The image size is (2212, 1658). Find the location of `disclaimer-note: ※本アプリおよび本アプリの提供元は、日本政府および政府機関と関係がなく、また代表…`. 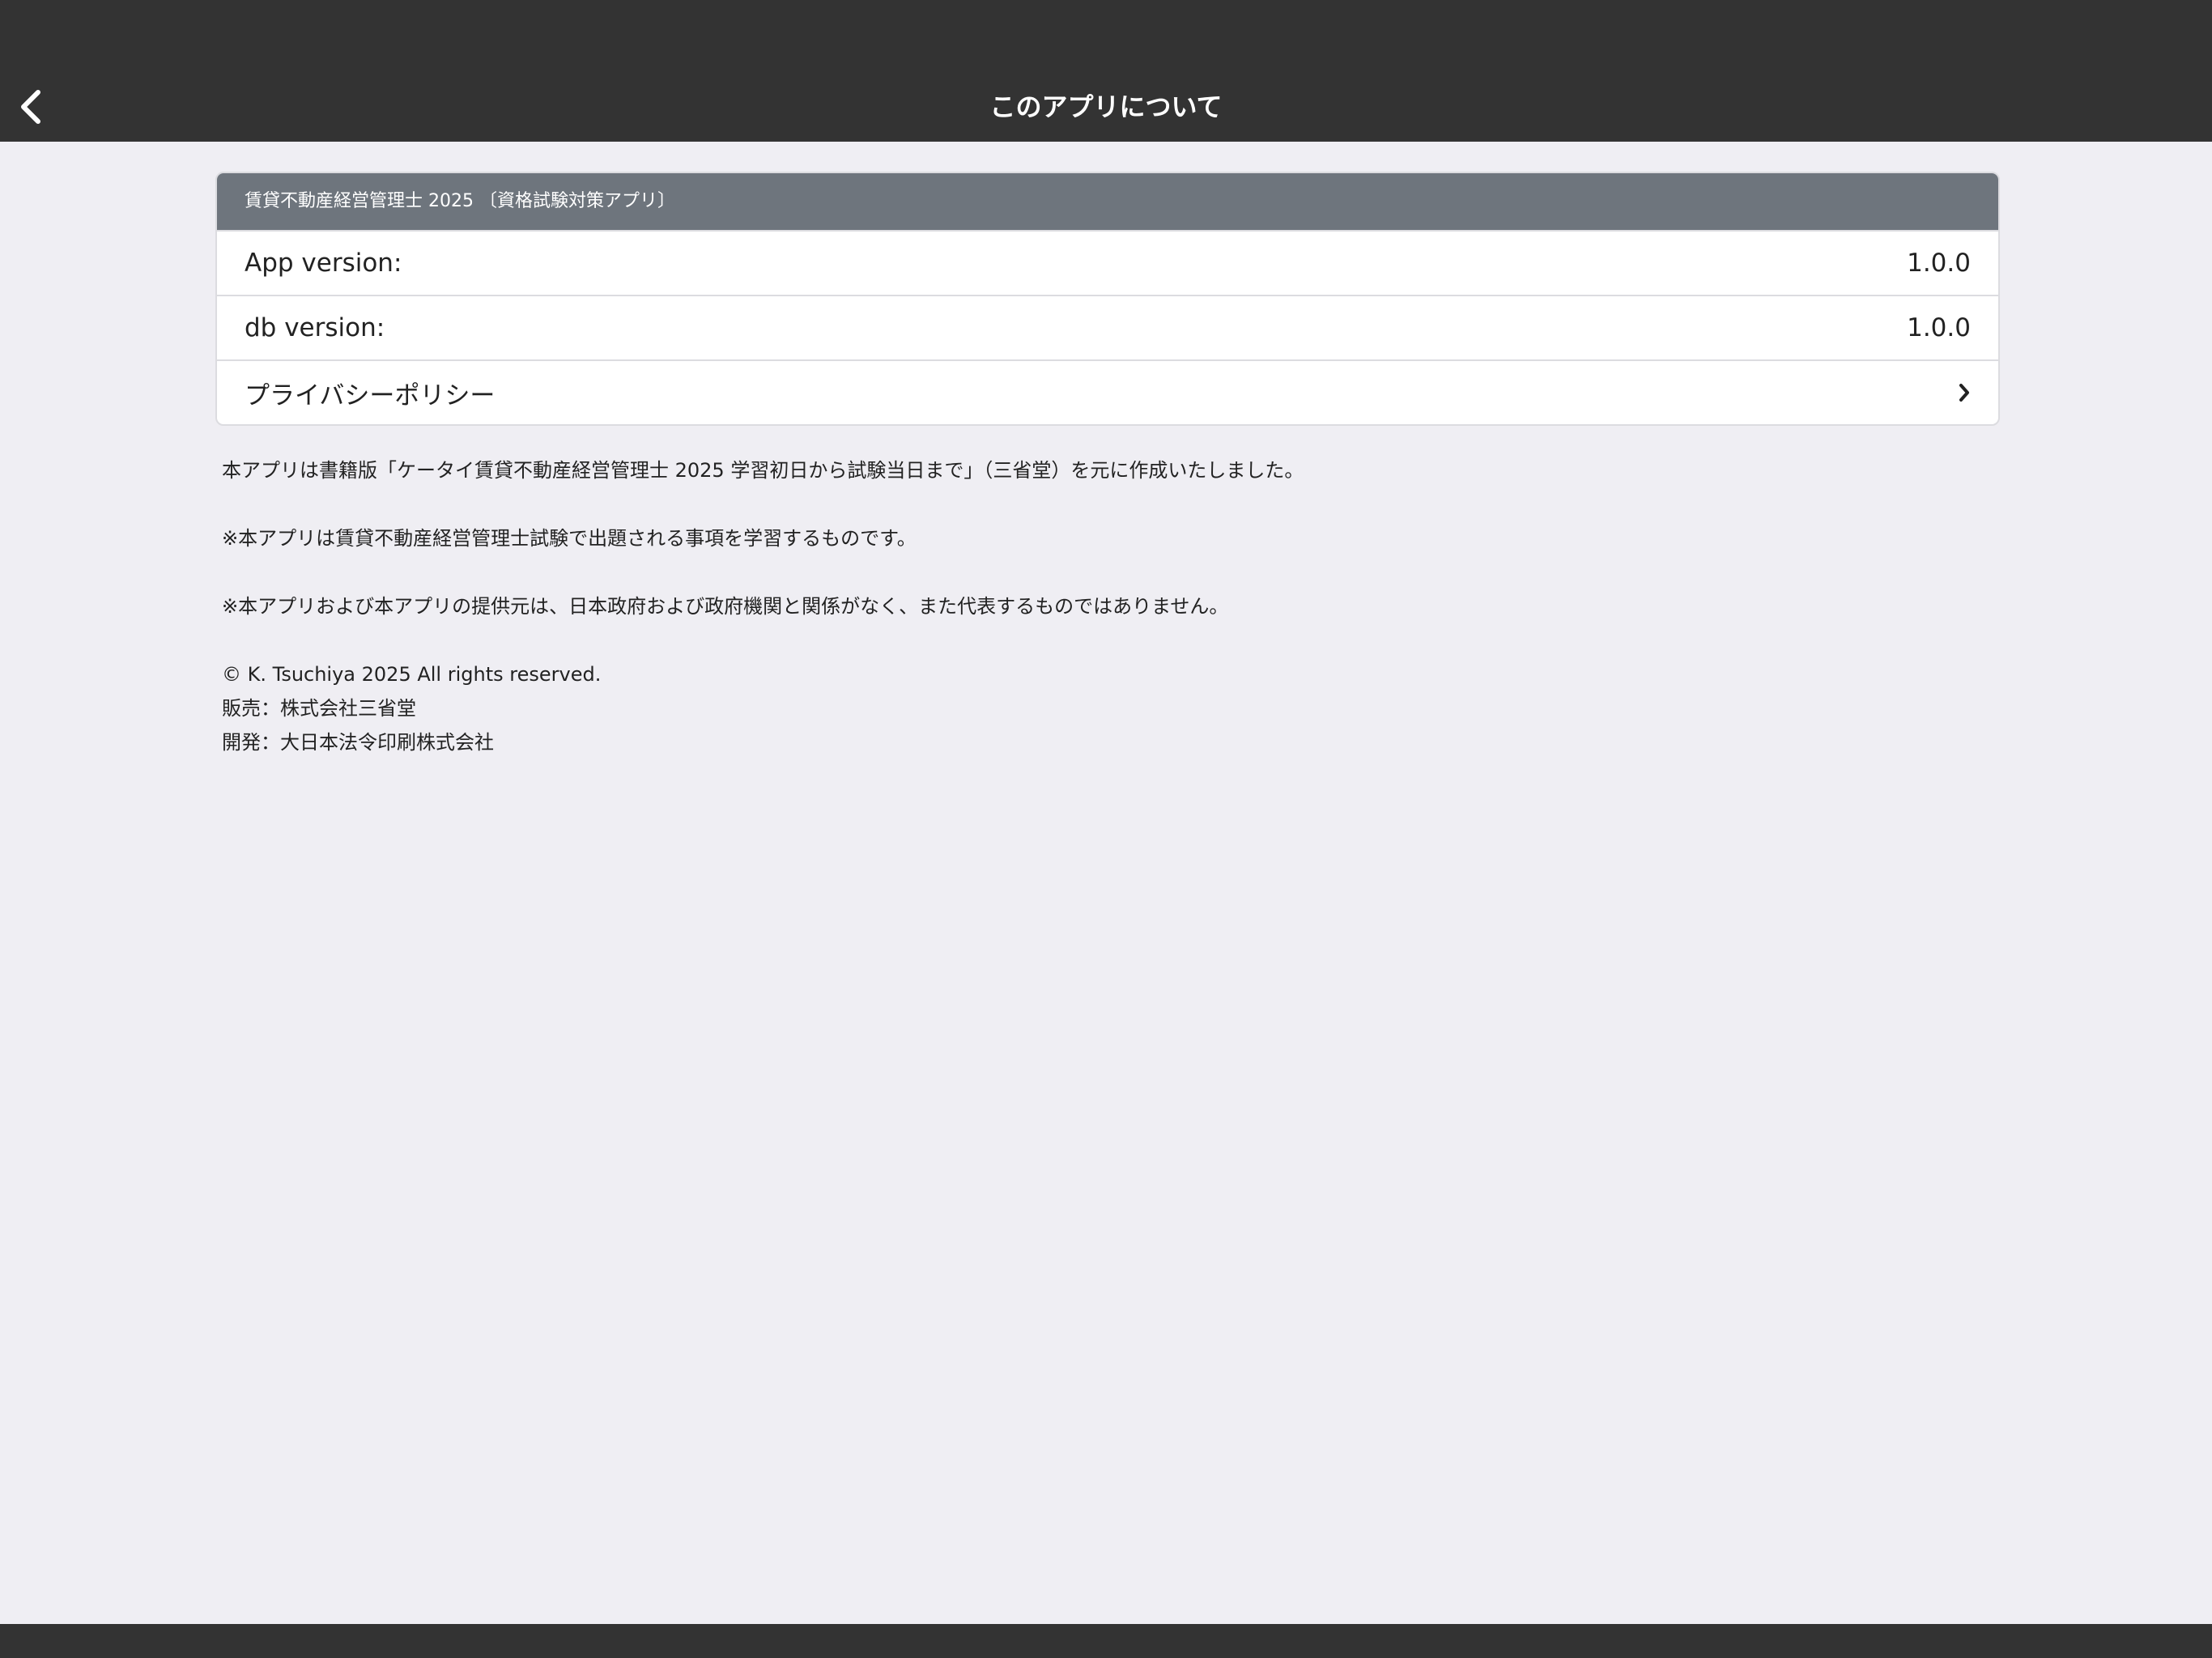

disclaimer-note: ※本アプリおよび本アプリの提供元は、日本政府および政府機関と関係がなく、また代表… is located at coordinates (726, 606).